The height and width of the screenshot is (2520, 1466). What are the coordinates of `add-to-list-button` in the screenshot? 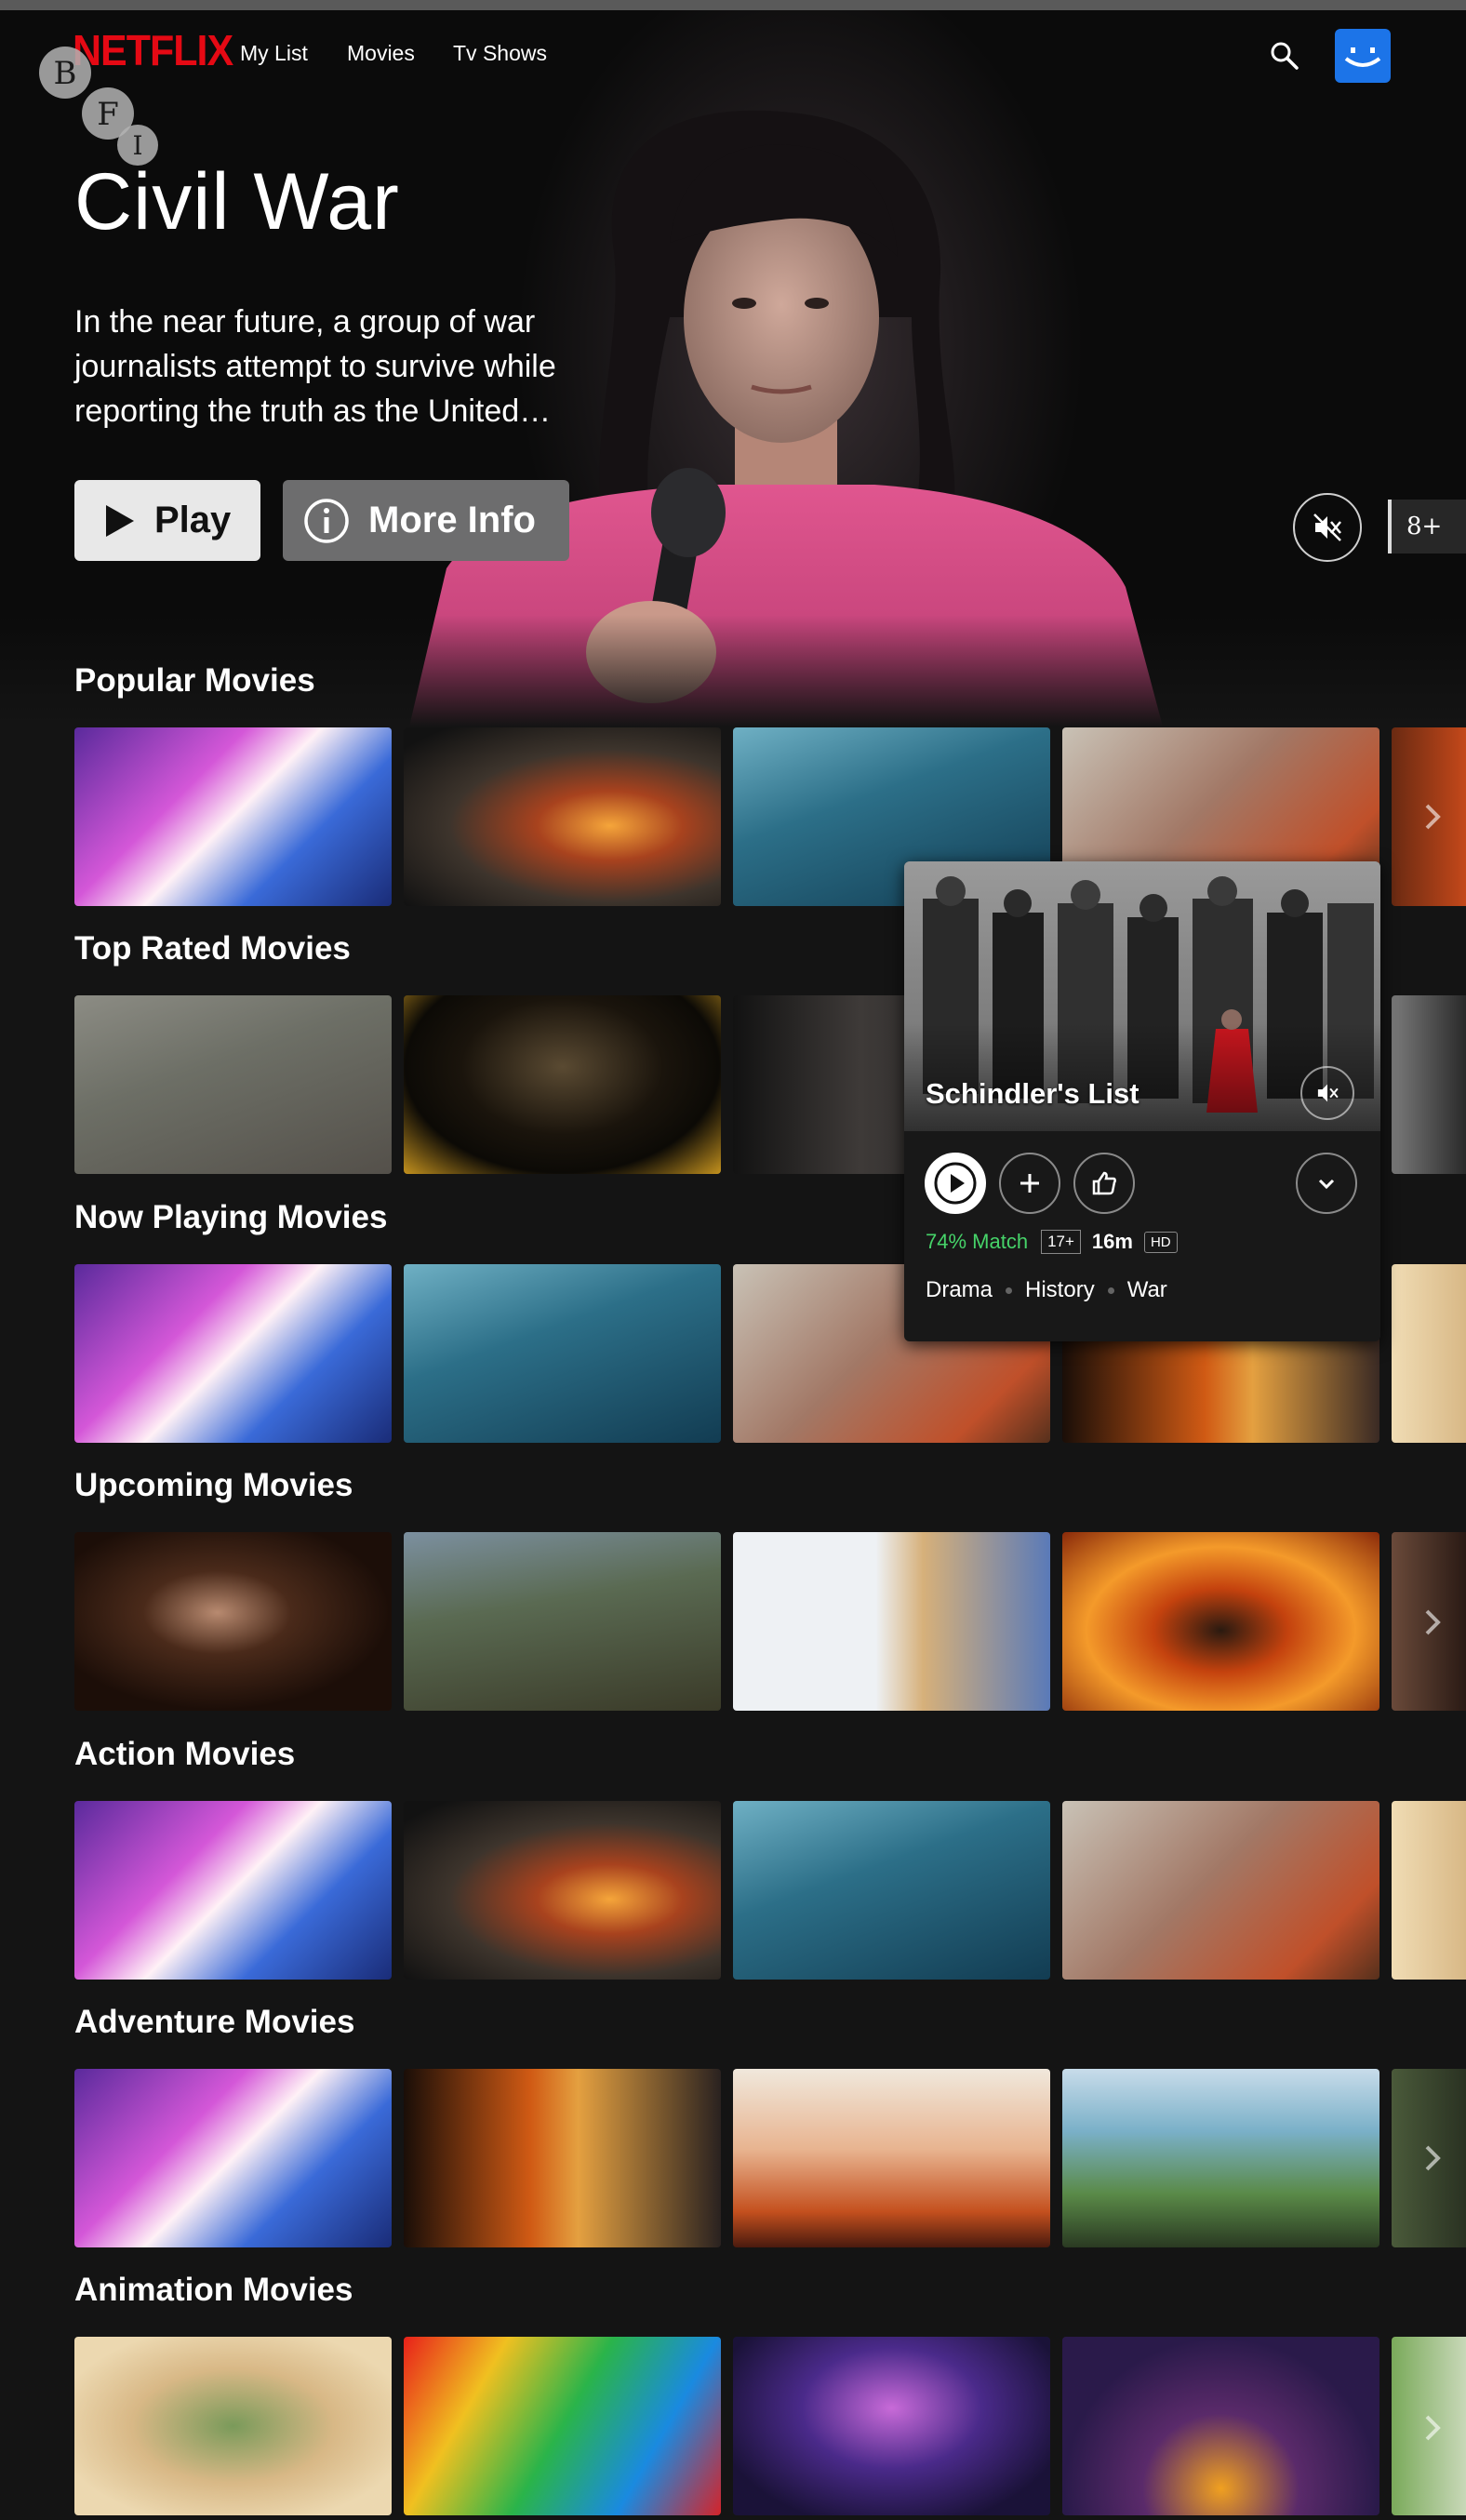 It's located at (1029, 1183).